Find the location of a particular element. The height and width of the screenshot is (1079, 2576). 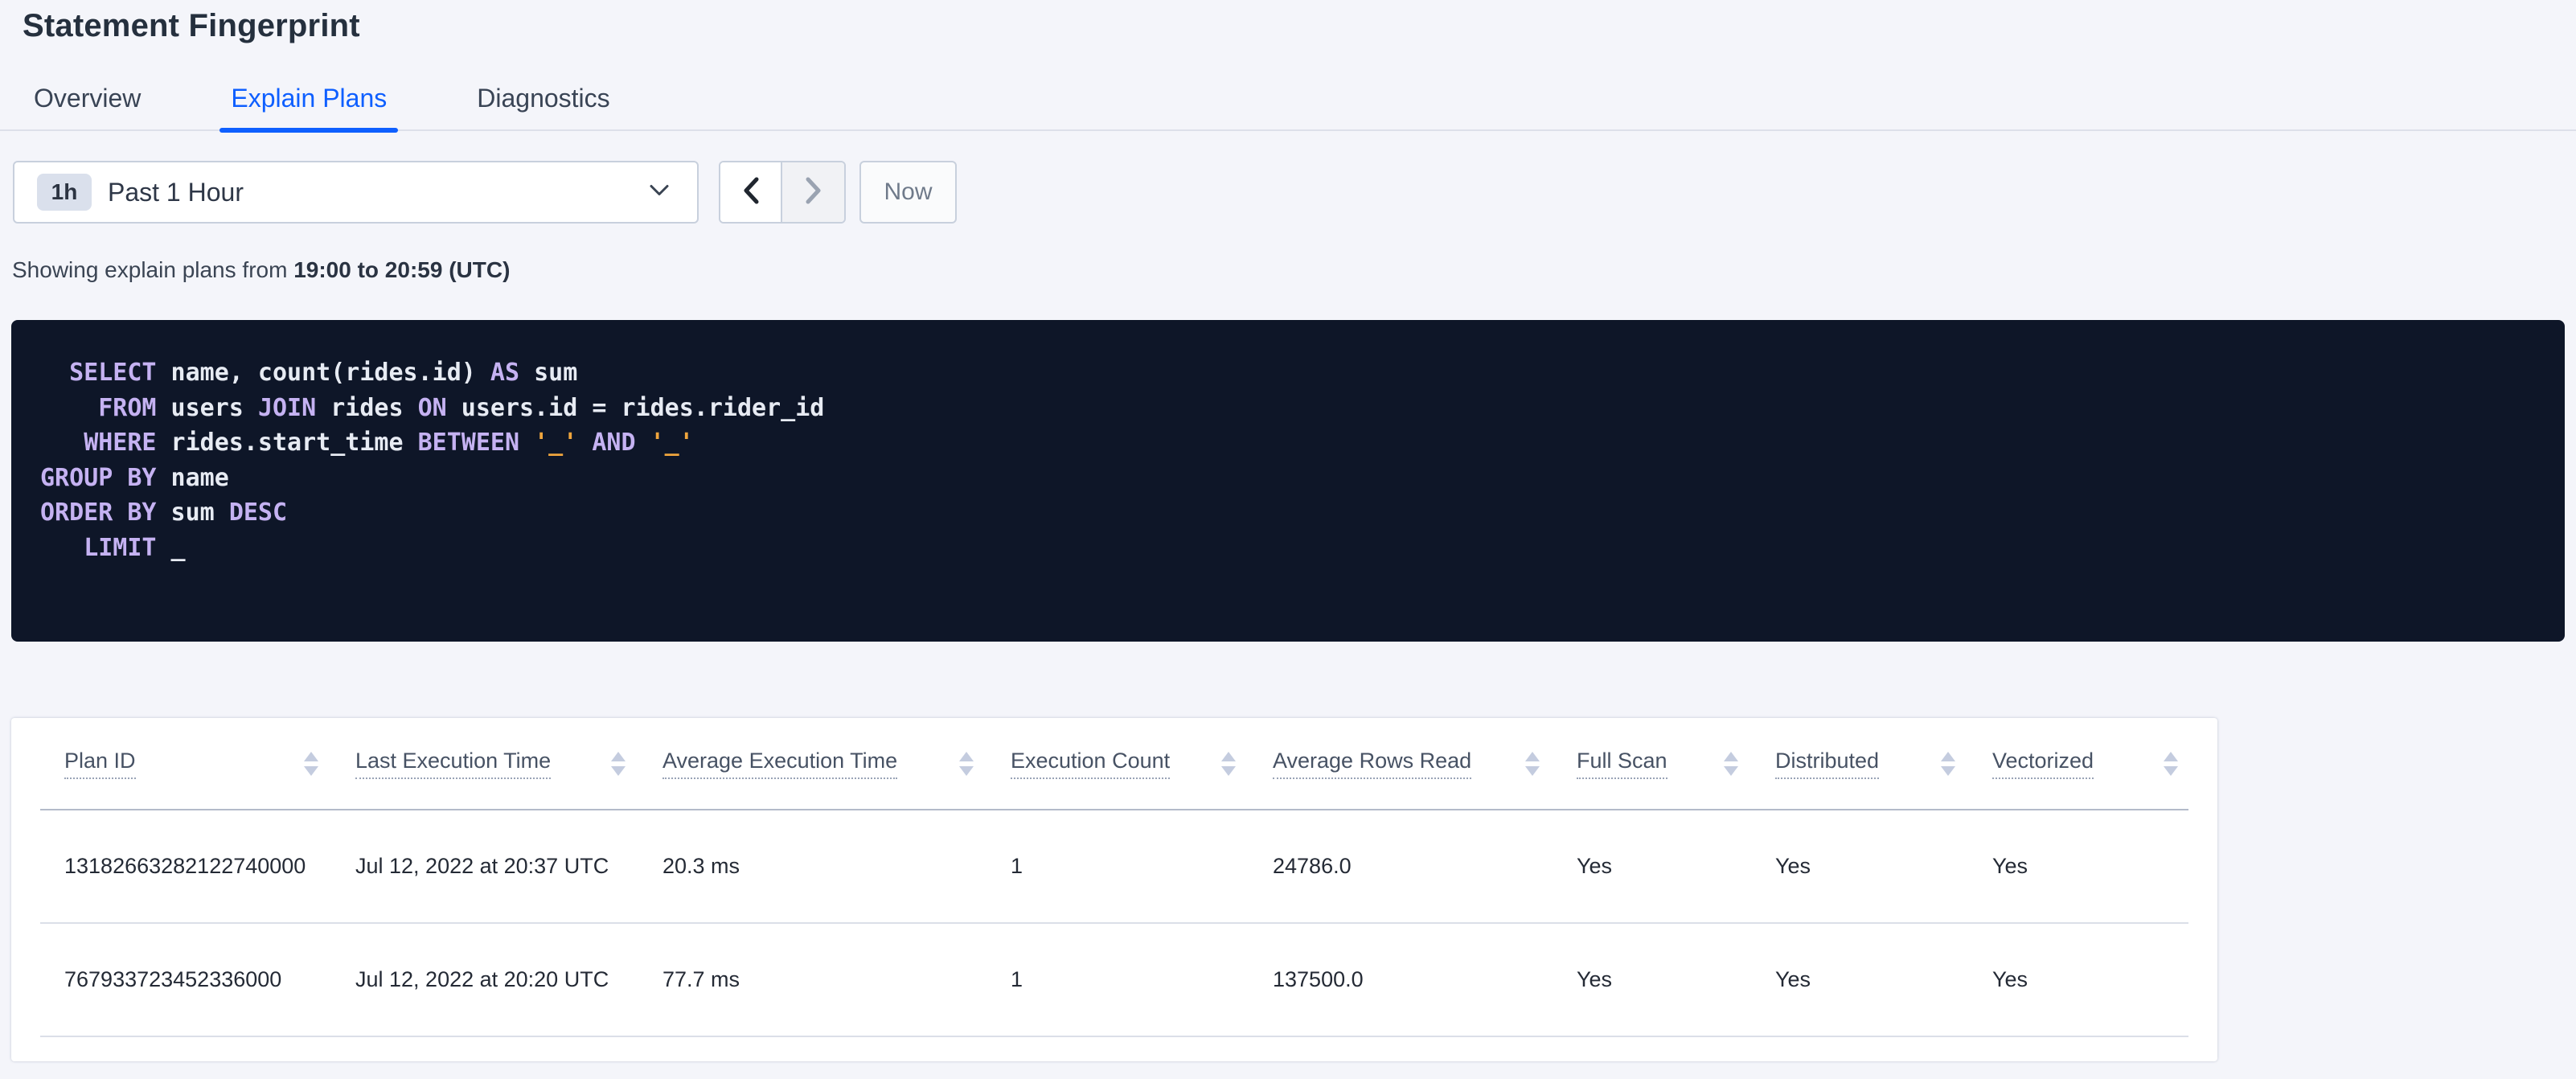

column-header-last-execution-time: Last Execution Time is located at coordinates (508, 764).